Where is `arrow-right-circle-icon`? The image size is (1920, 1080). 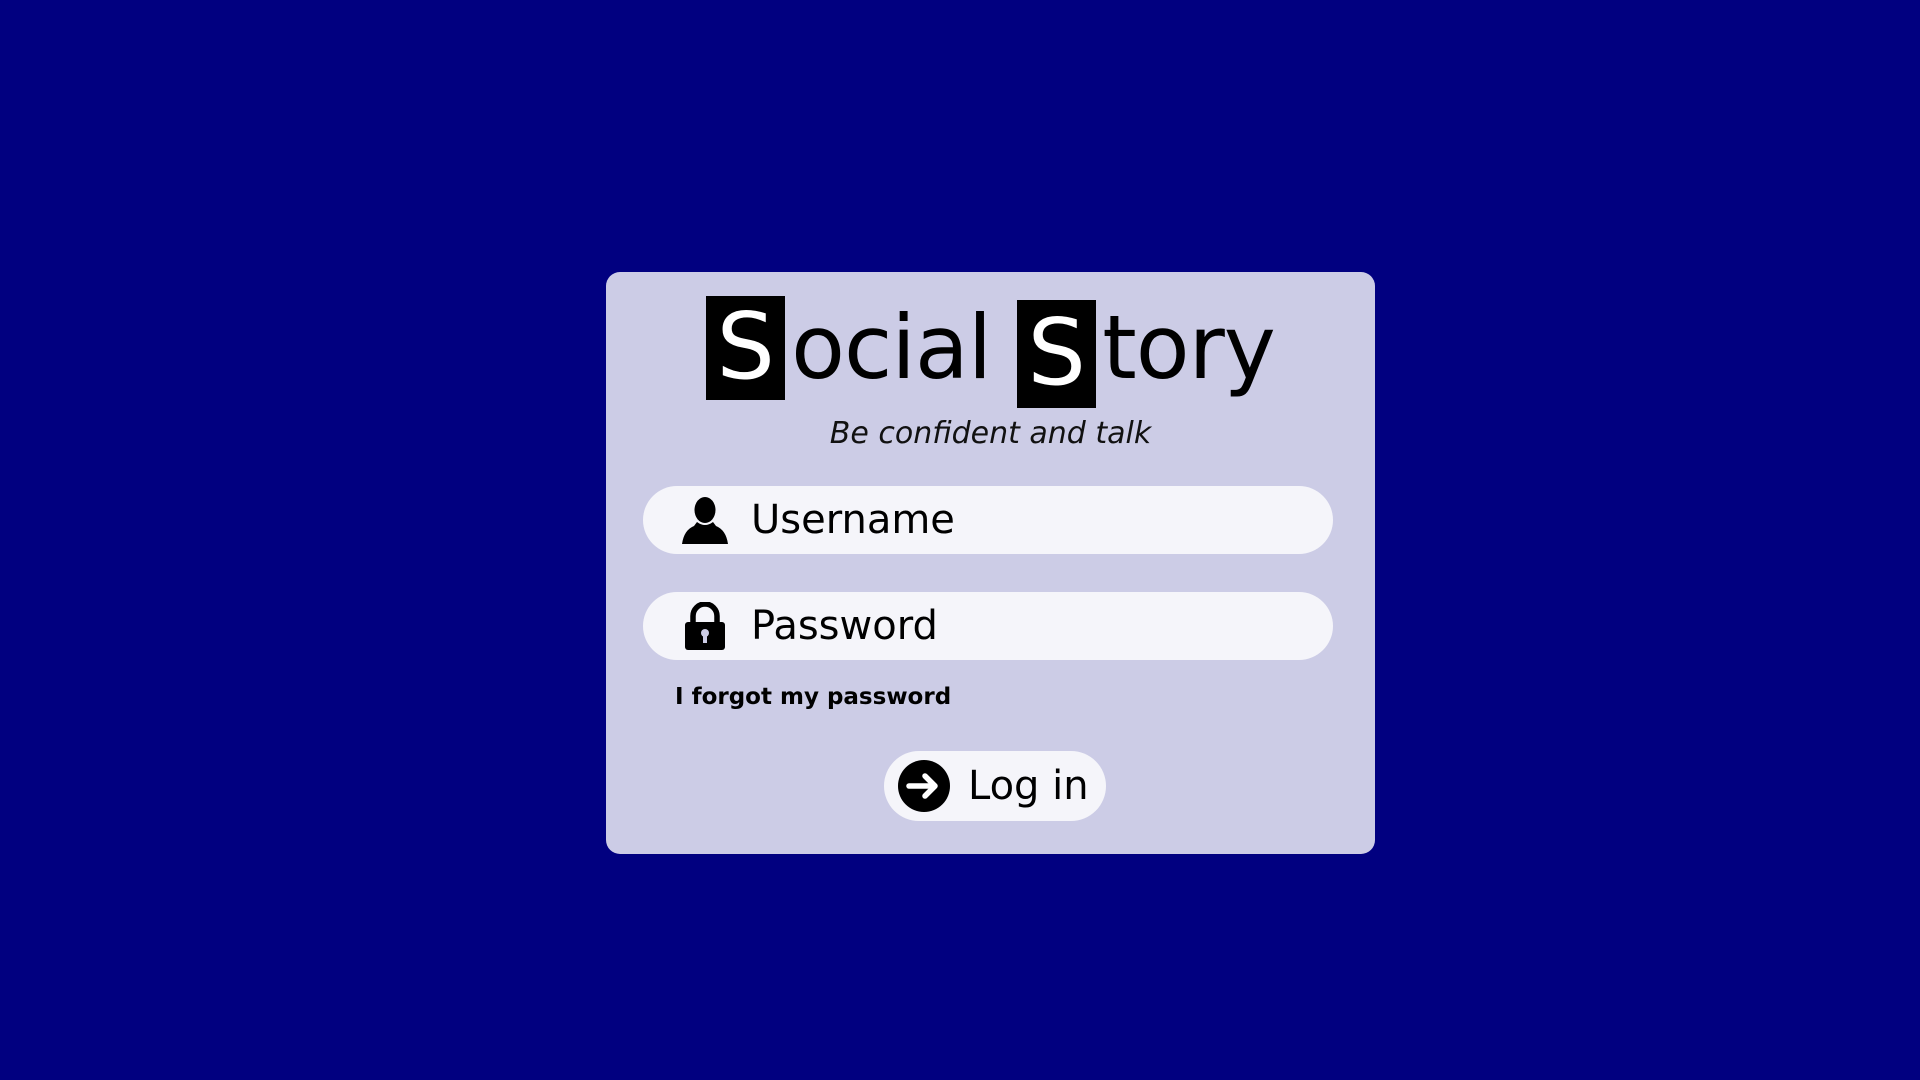 arrow-right-circle-icon is located at coordinates (924, 786).